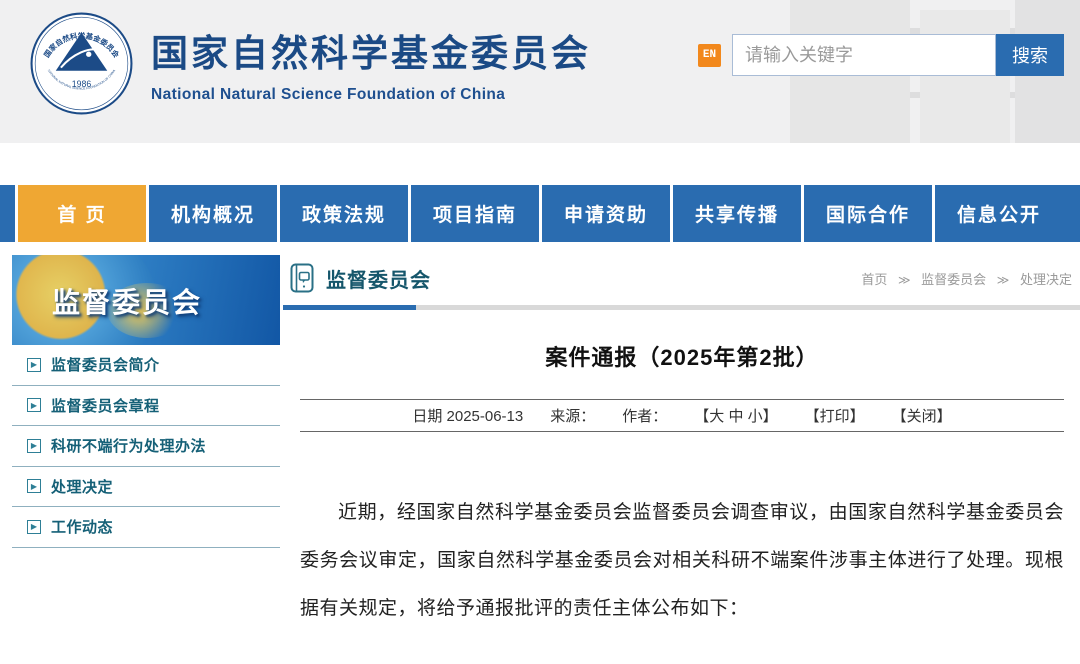 The width and height of the screenshot is (1080, 664). Describe the element at coordinates (146, 527) in the screenshot. I see `sidebar-item-work-news: ▶ 工作动态` at that location.